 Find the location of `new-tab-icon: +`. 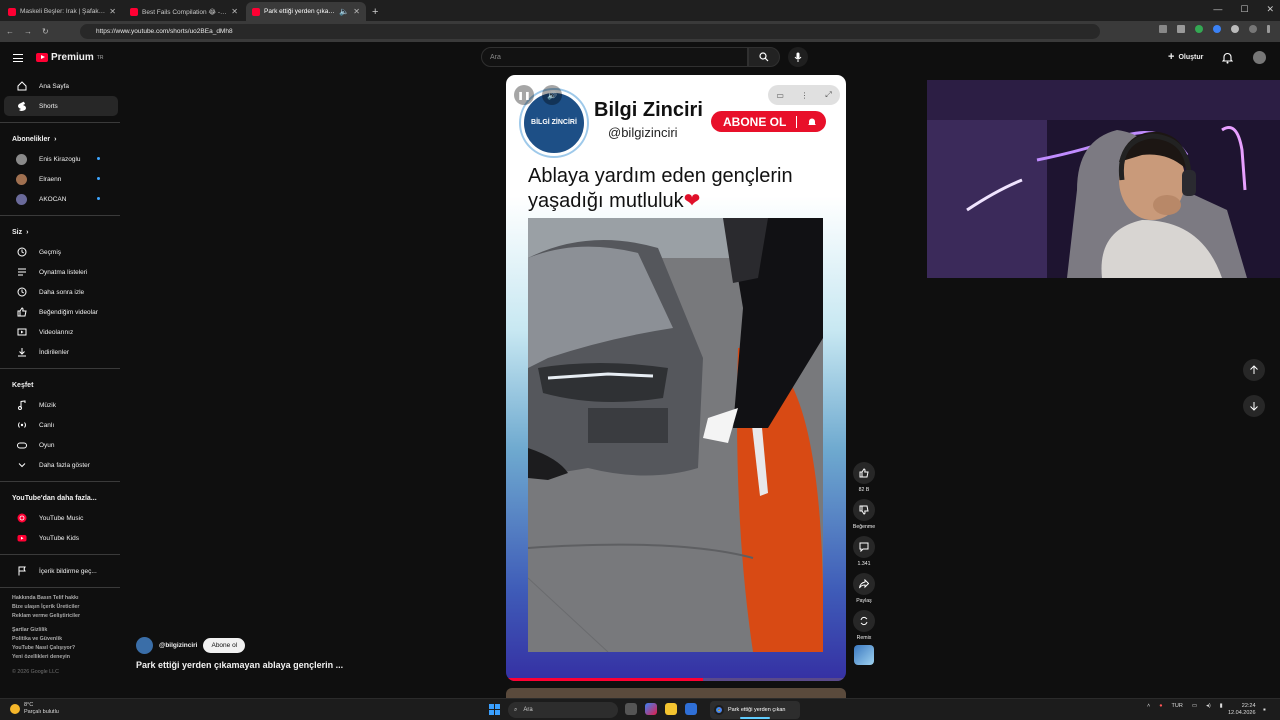

new-tab-icon: + is located at coordinates (375, 11).